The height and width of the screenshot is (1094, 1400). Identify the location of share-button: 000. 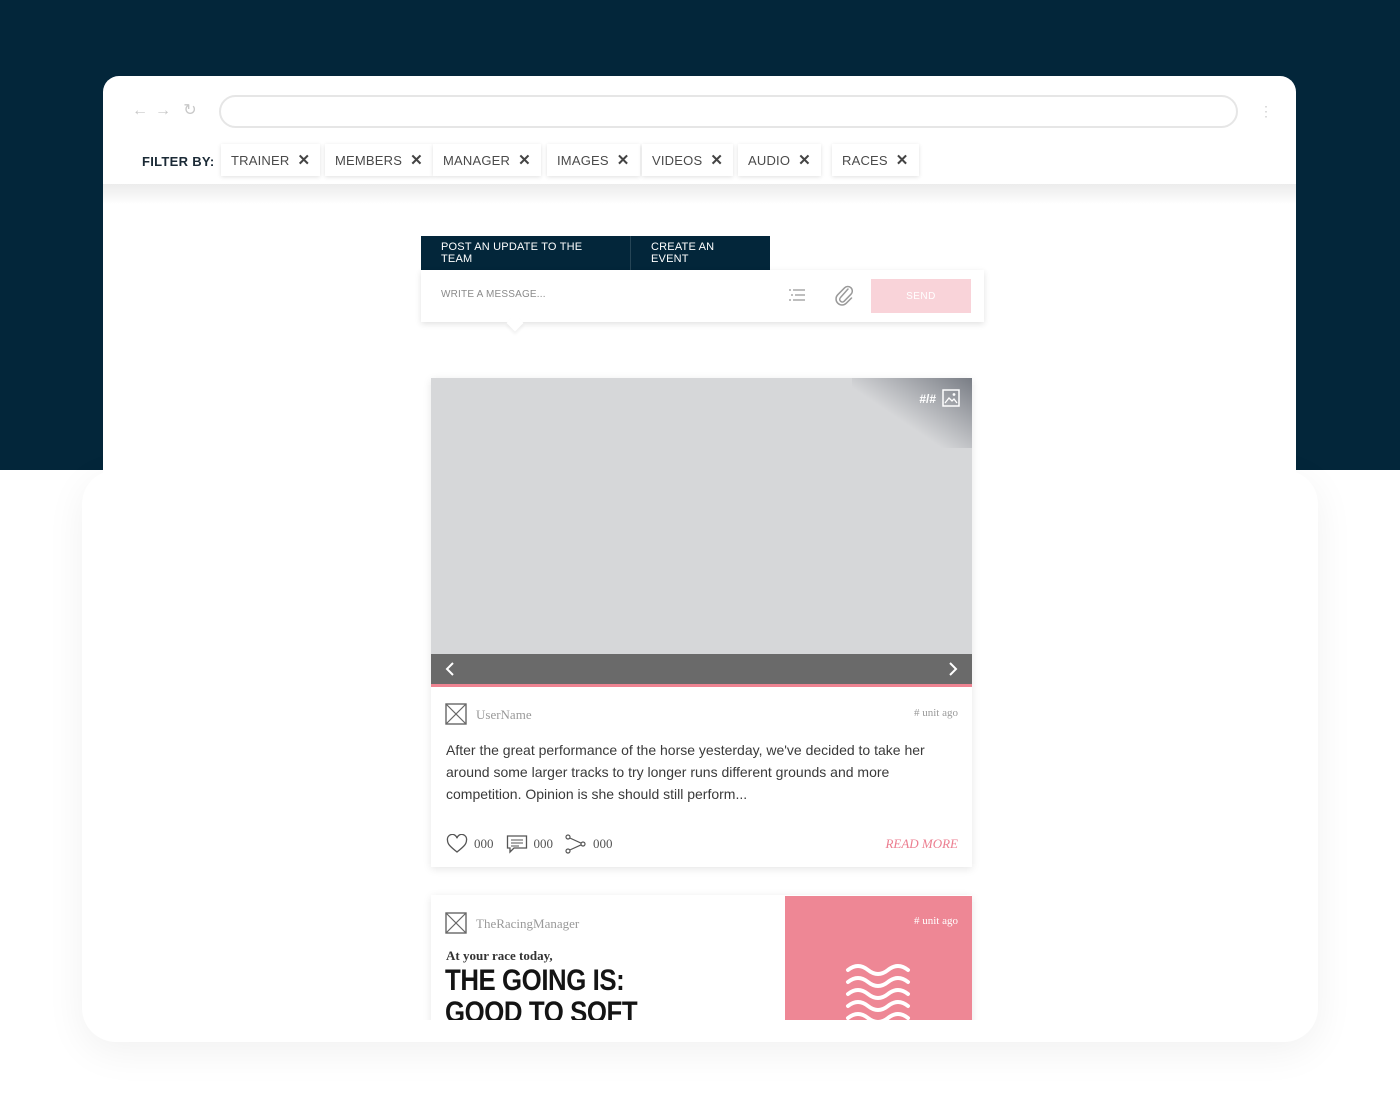
(589, 844).